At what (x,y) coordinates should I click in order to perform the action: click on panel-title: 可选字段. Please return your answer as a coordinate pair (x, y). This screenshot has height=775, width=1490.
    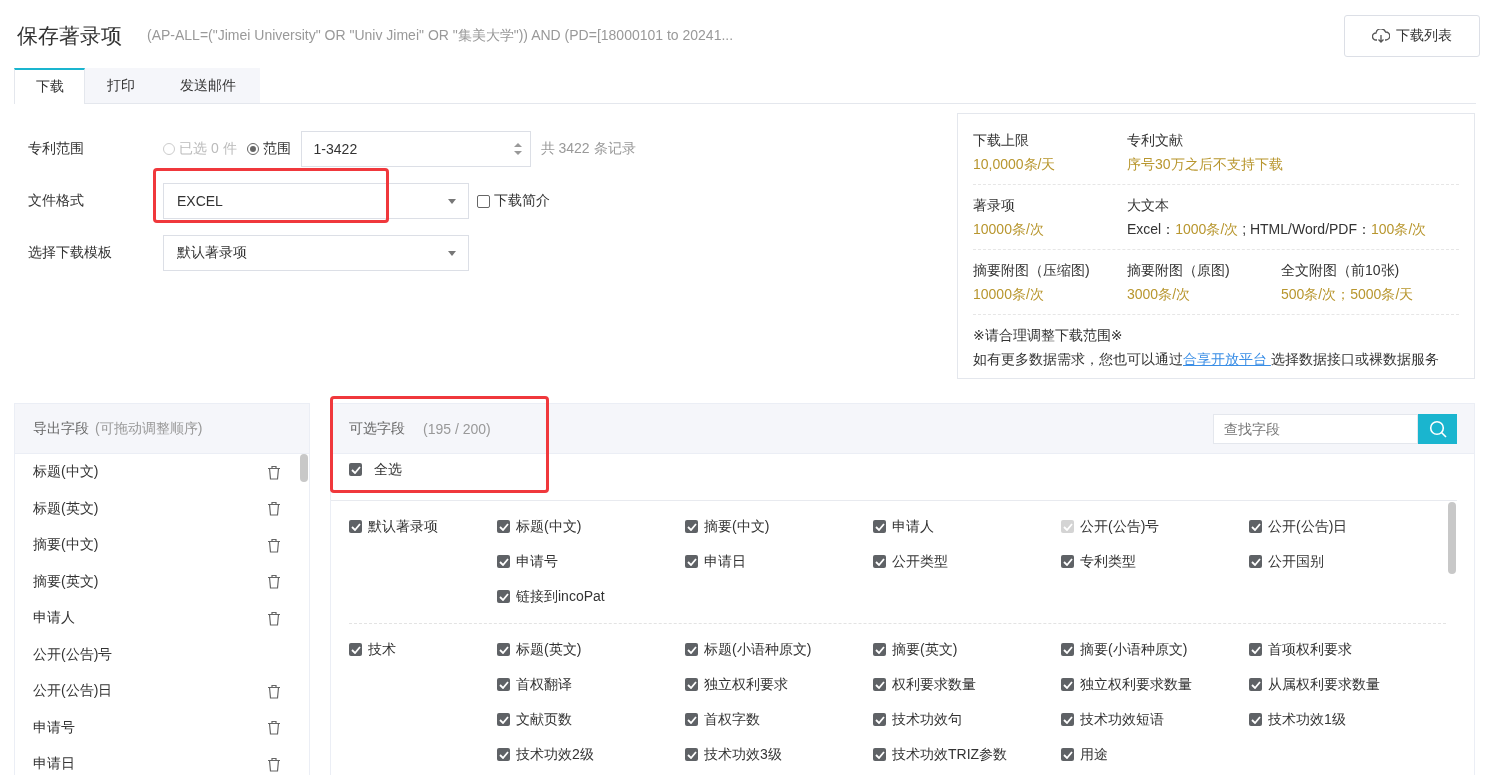
    Looking at the image, I should click on (377, 428).